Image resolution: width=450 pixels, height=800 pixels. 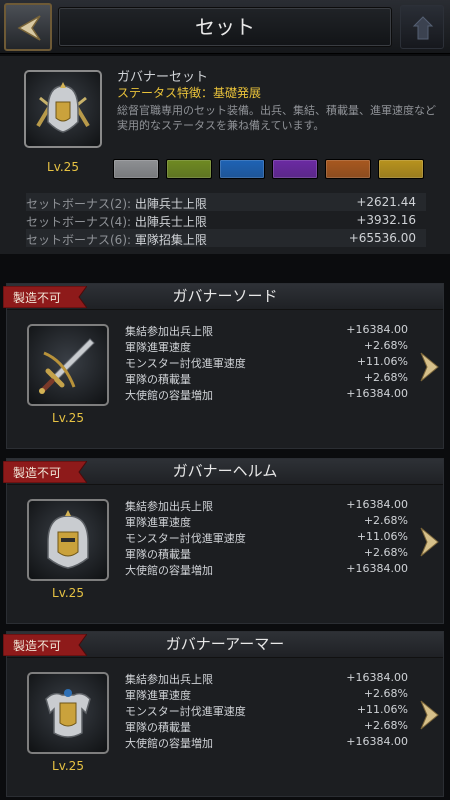 I want to click on page-title-bar: セット, so click(x=225, y=27).